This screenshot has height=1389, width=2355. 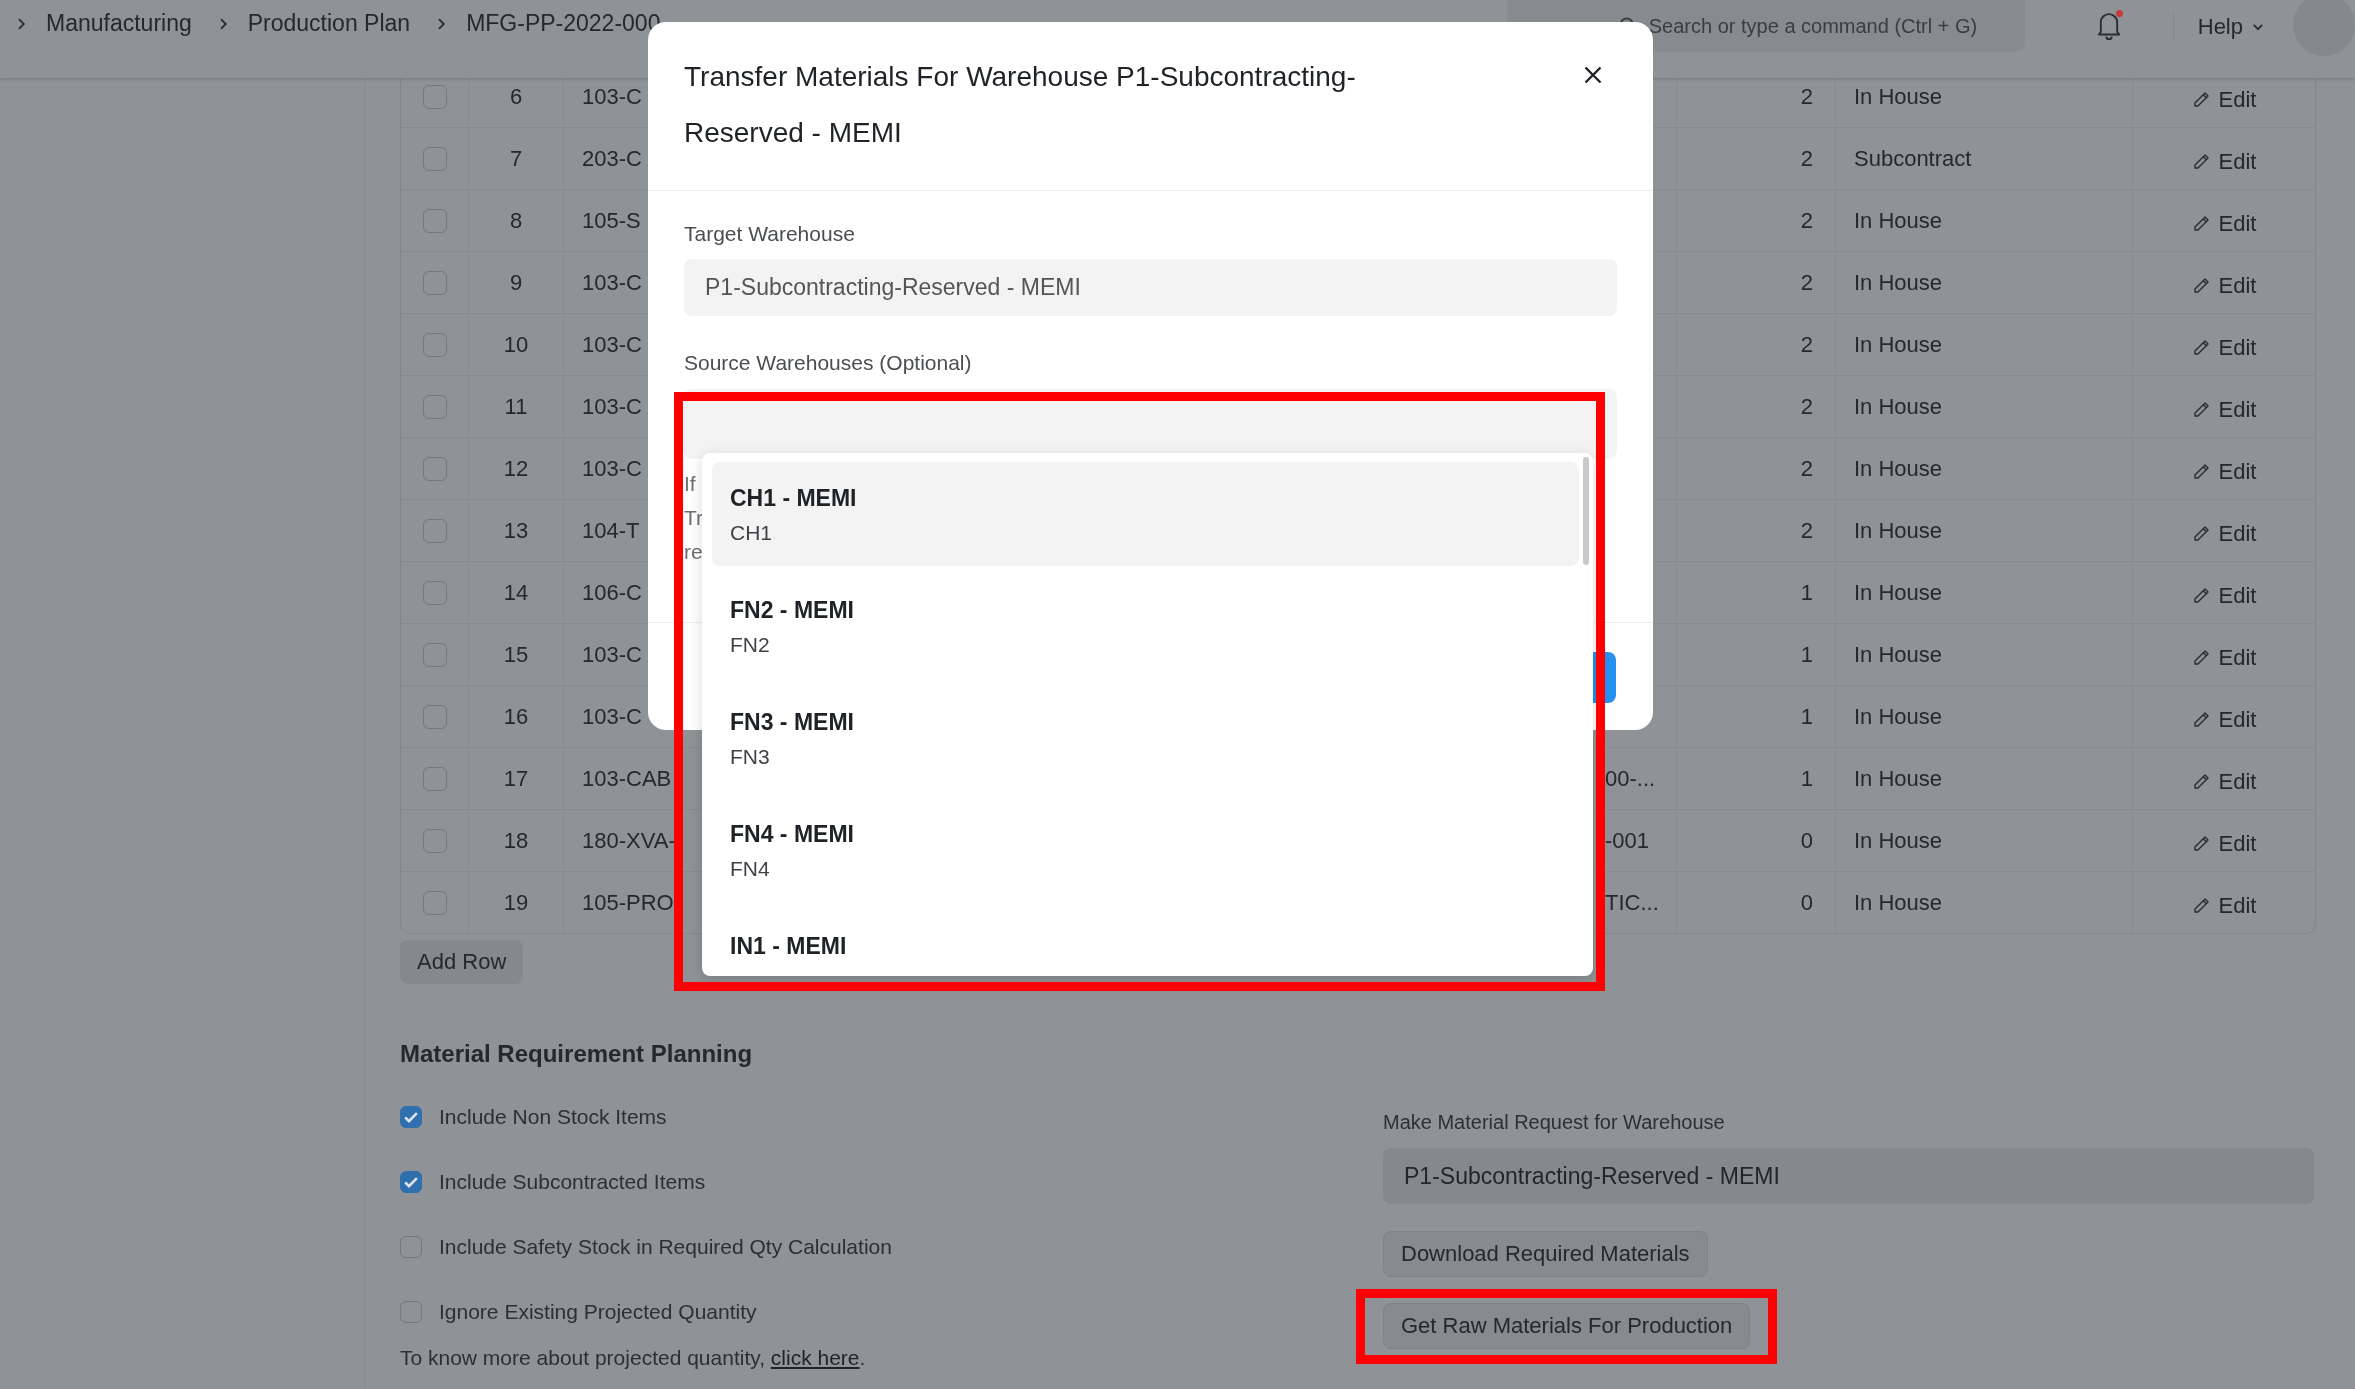 I want to click on row-number: 8, so click(x=516, y=220).